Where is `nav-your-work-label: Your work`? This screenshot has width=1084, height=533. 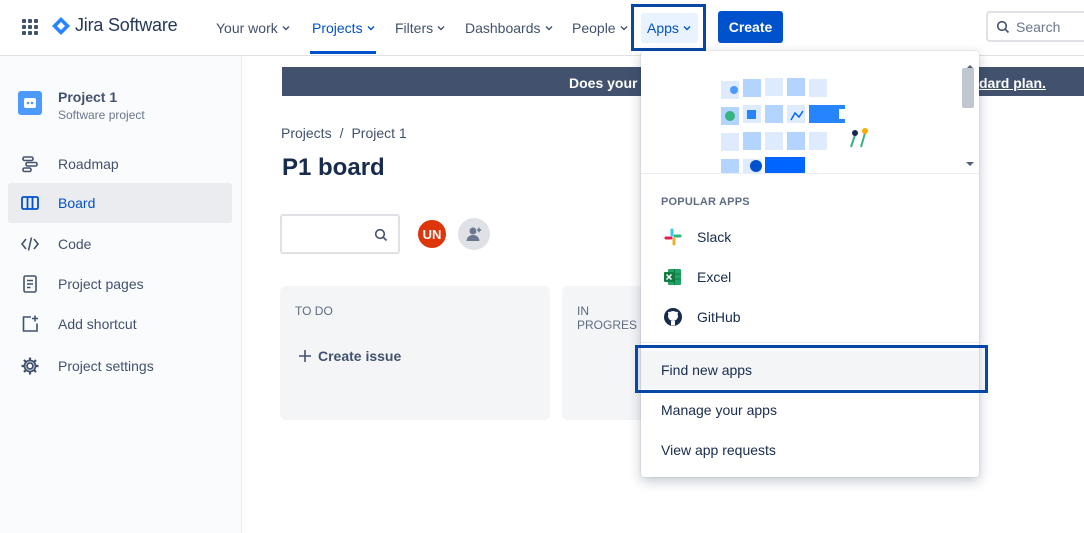
nav-your-work-label: Your work is located at coordinates (247, 28).